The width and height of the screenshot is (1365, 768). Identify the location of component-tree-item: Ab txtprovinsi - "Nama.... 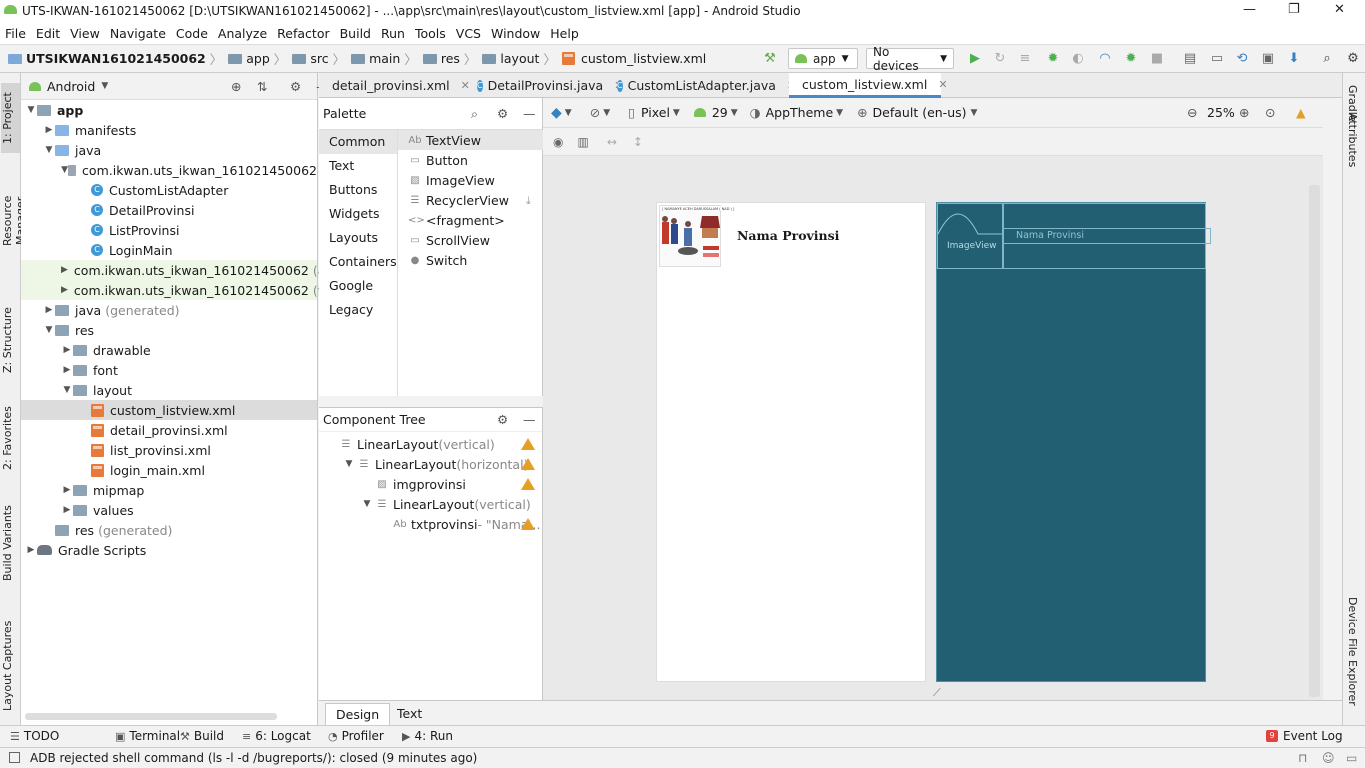
(430, 524).